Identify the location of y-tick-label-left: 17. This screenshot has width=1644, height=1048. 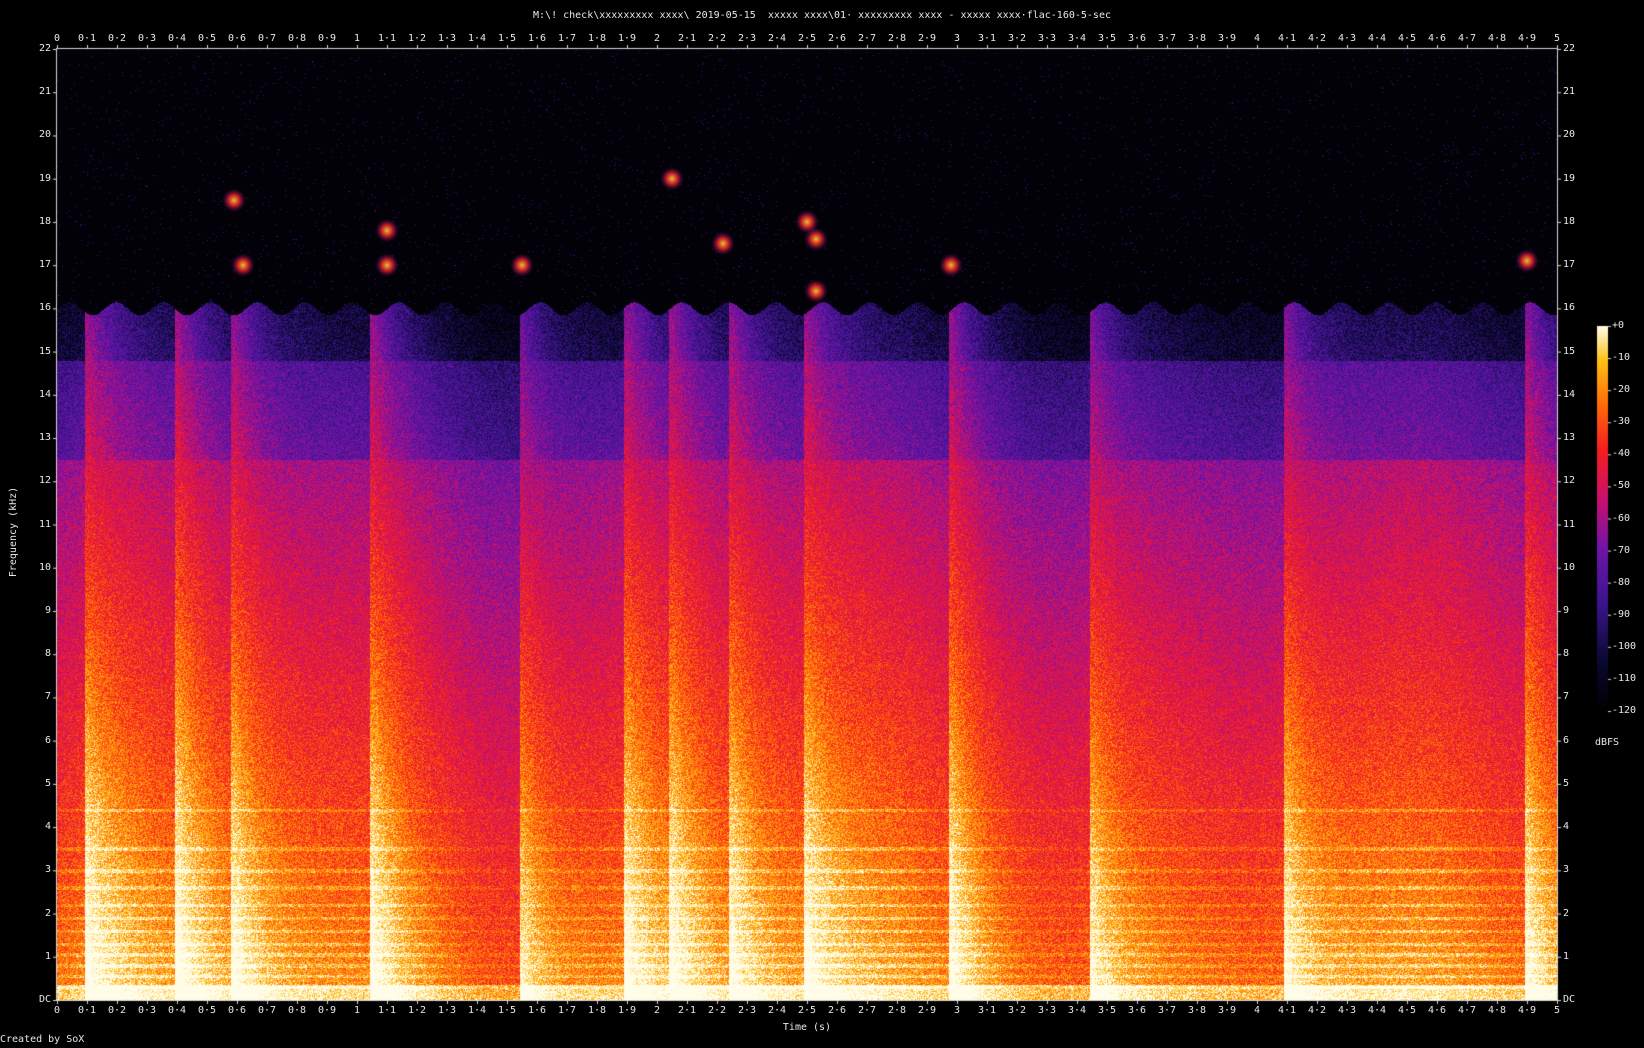
(44, 265).